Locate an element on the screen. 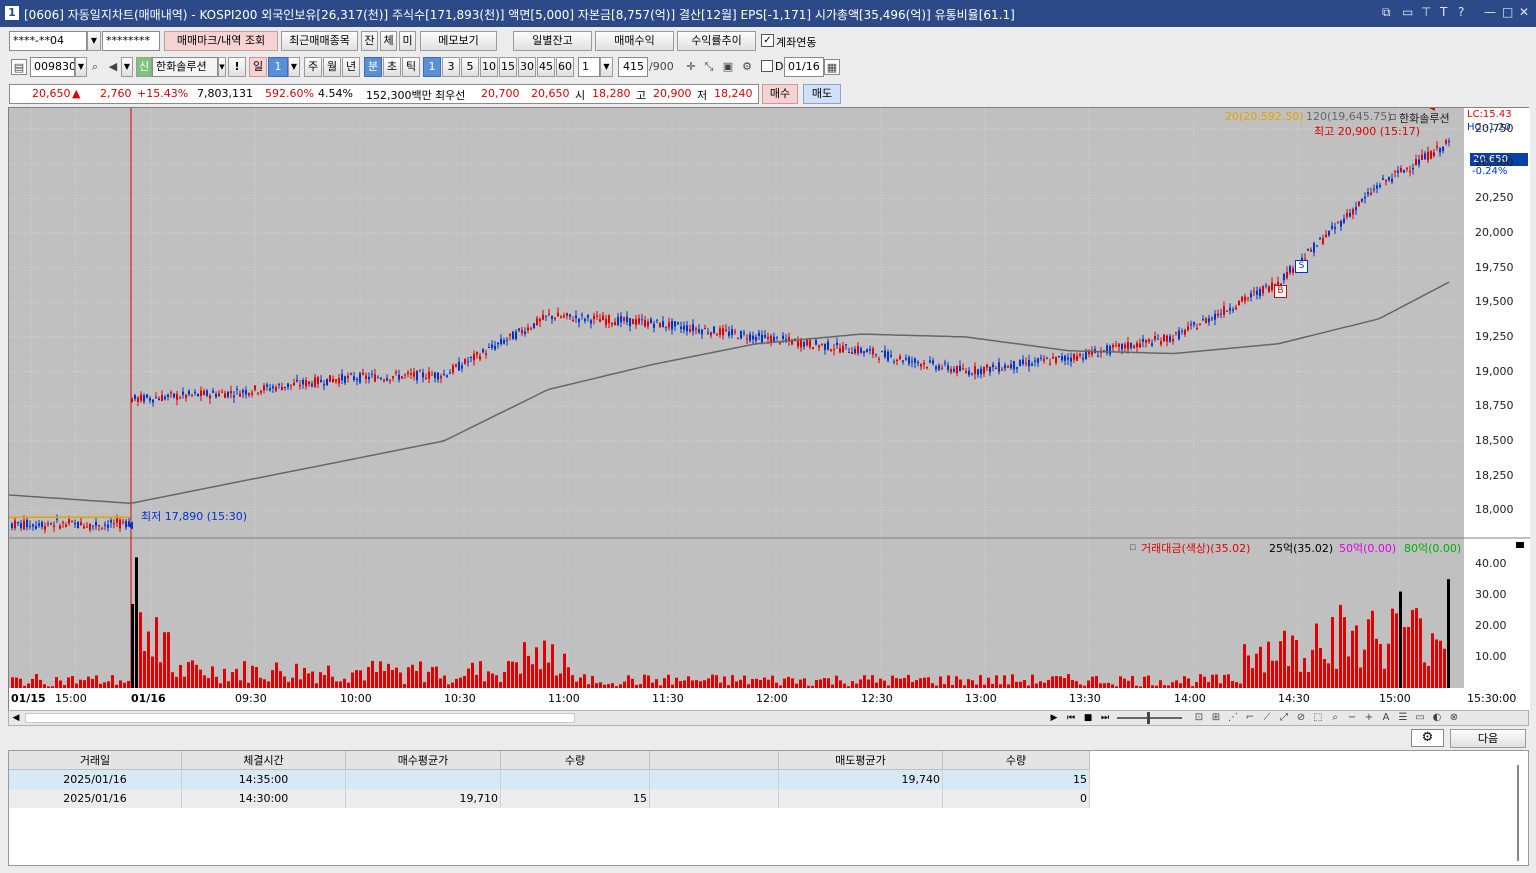 The height and width of the screenshot is (873, 1536). table-settings-icon: ⚙ is located at coordinates (1427, 738).